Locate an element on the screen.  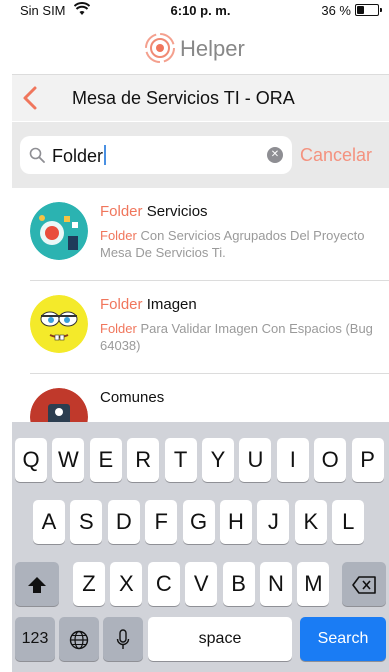
text-caret is located at coordinates (105, 155).